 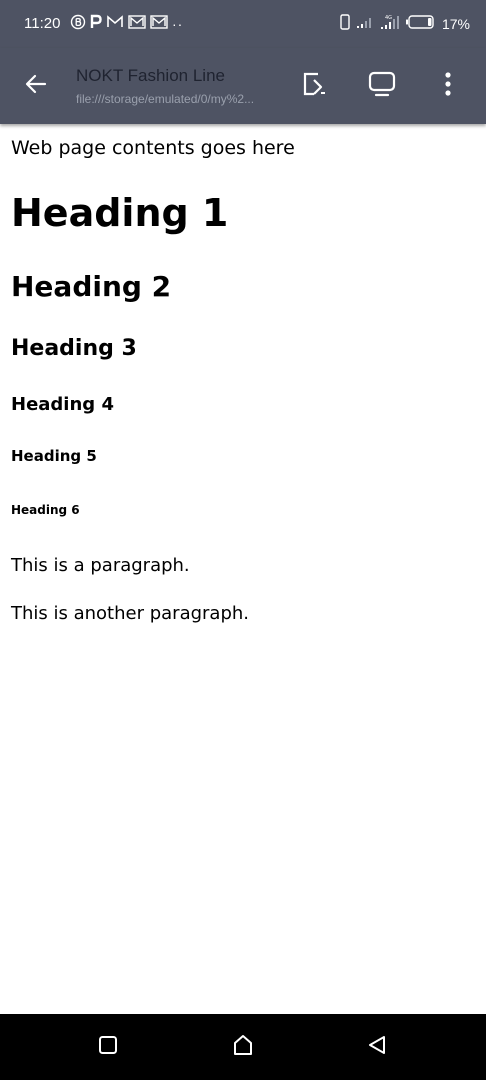 I want to click on bitcoin-icon, so click(x=78, y=24).